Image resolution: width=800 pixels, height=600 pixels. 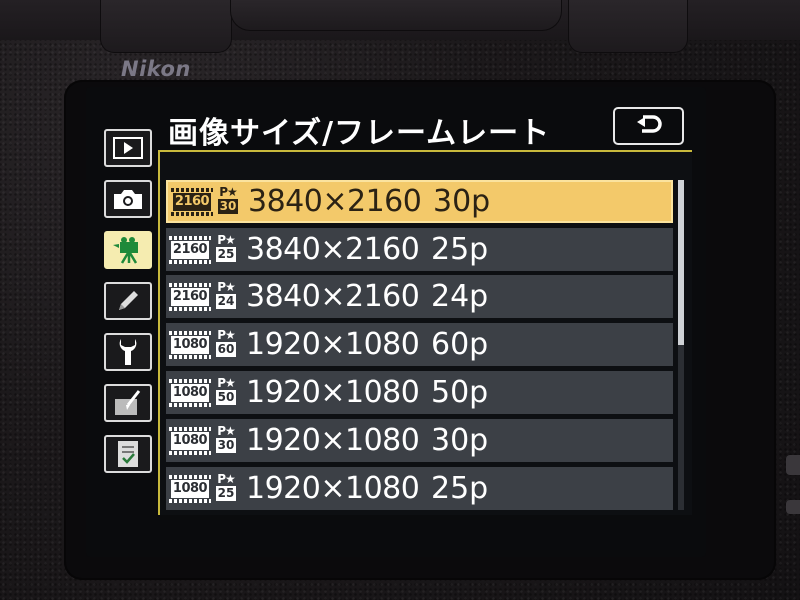 I want to click on tab-movie-shooting, so click(x=128, y=250).